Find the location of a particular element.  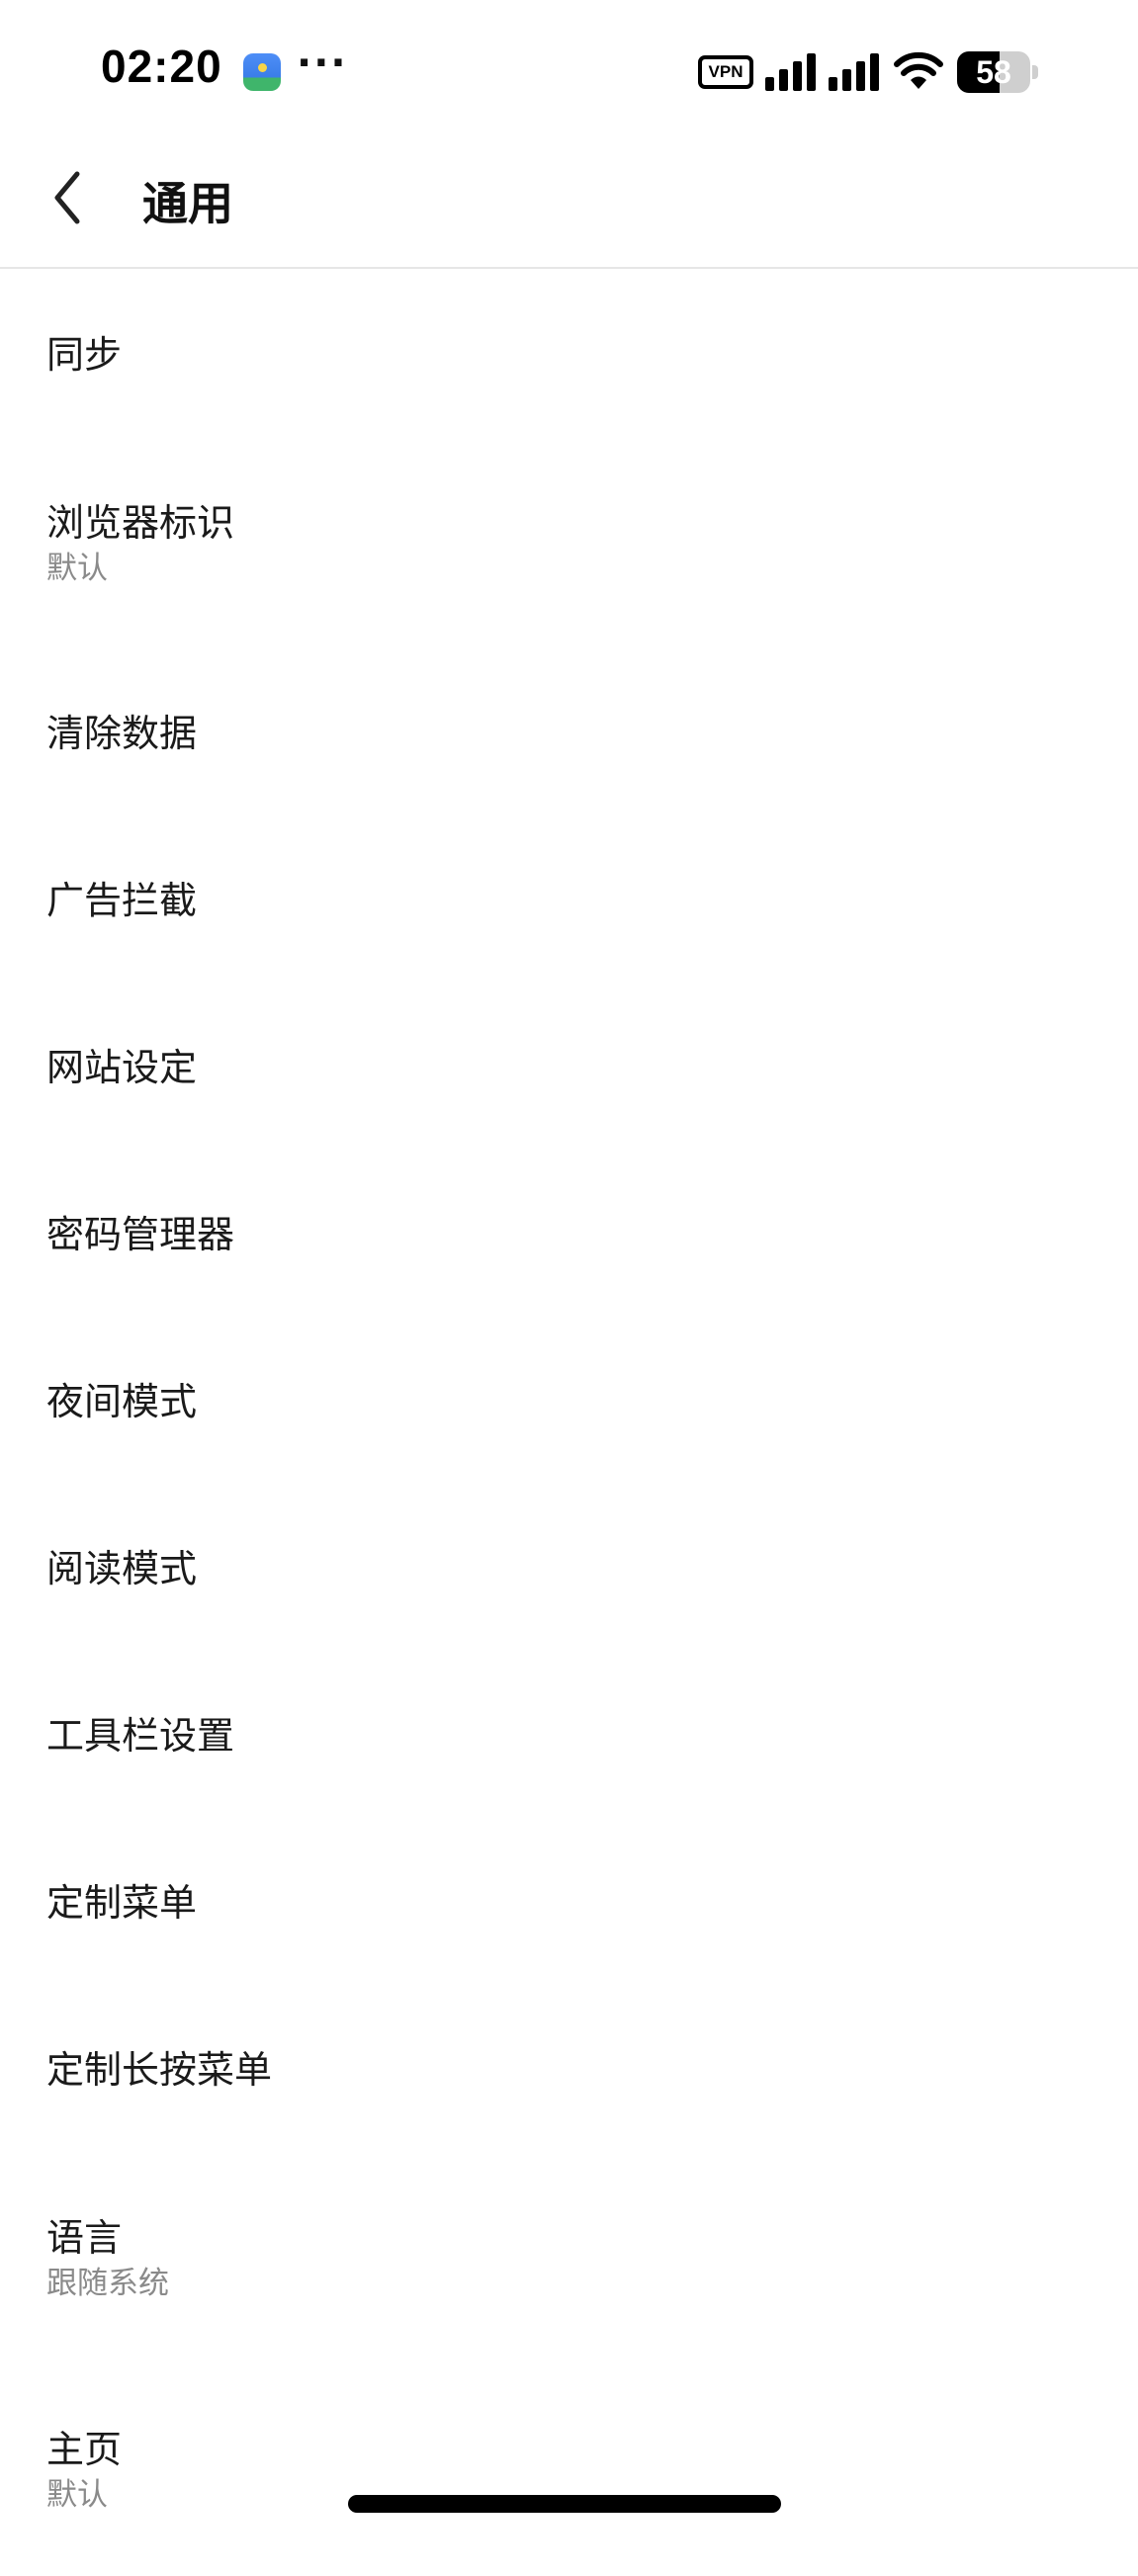

settings-item-label: 定制菜单 is located at coordinates (122, 1902).